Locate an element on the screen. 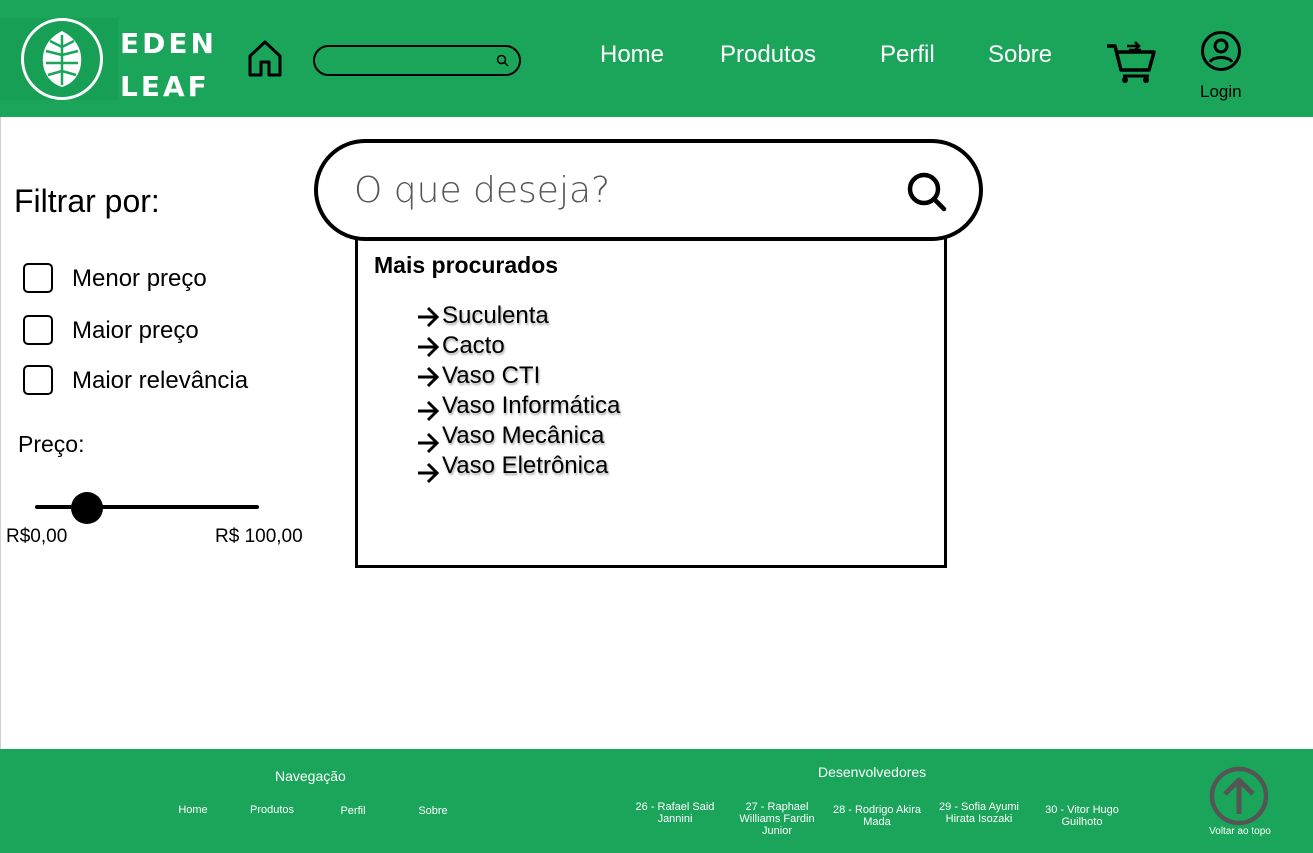 The image size is (1313, 853). developer-name: 26 - Rafael Said Jannini is located at coordinates (675, 813).